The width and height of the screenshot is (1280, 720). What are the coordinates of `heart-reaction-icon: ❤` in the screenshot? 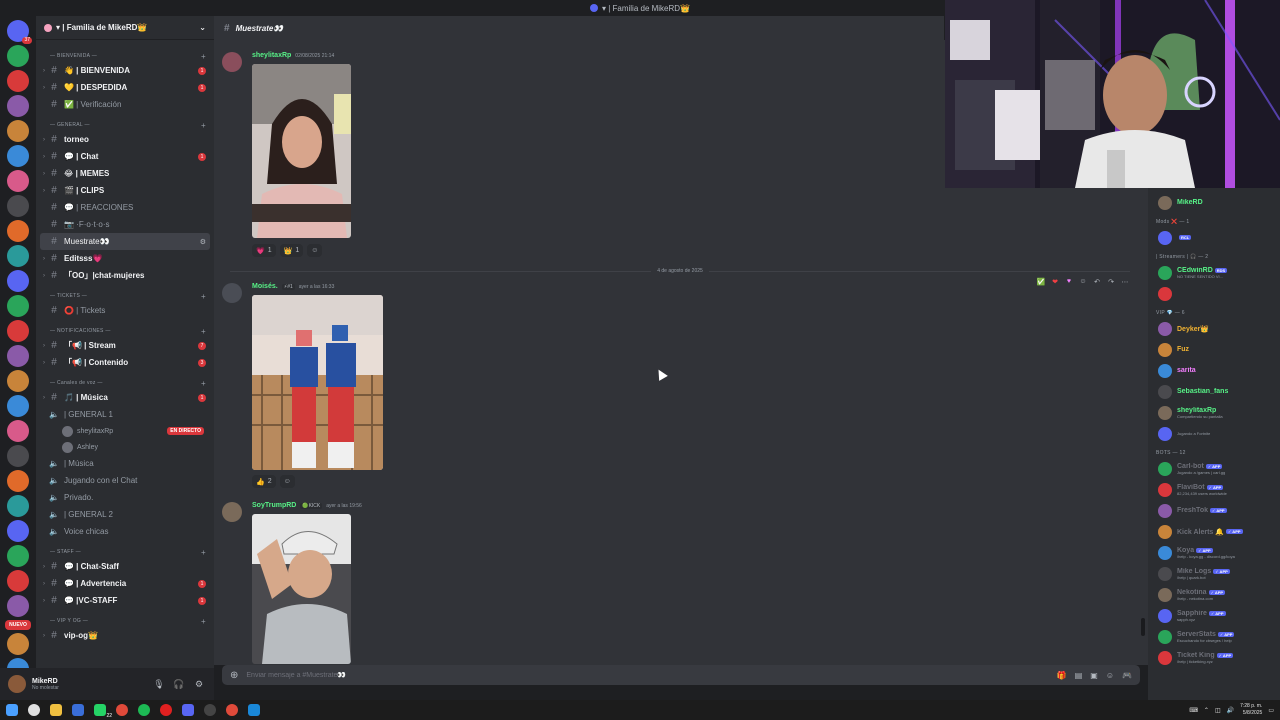 It's located at (1055, 282).